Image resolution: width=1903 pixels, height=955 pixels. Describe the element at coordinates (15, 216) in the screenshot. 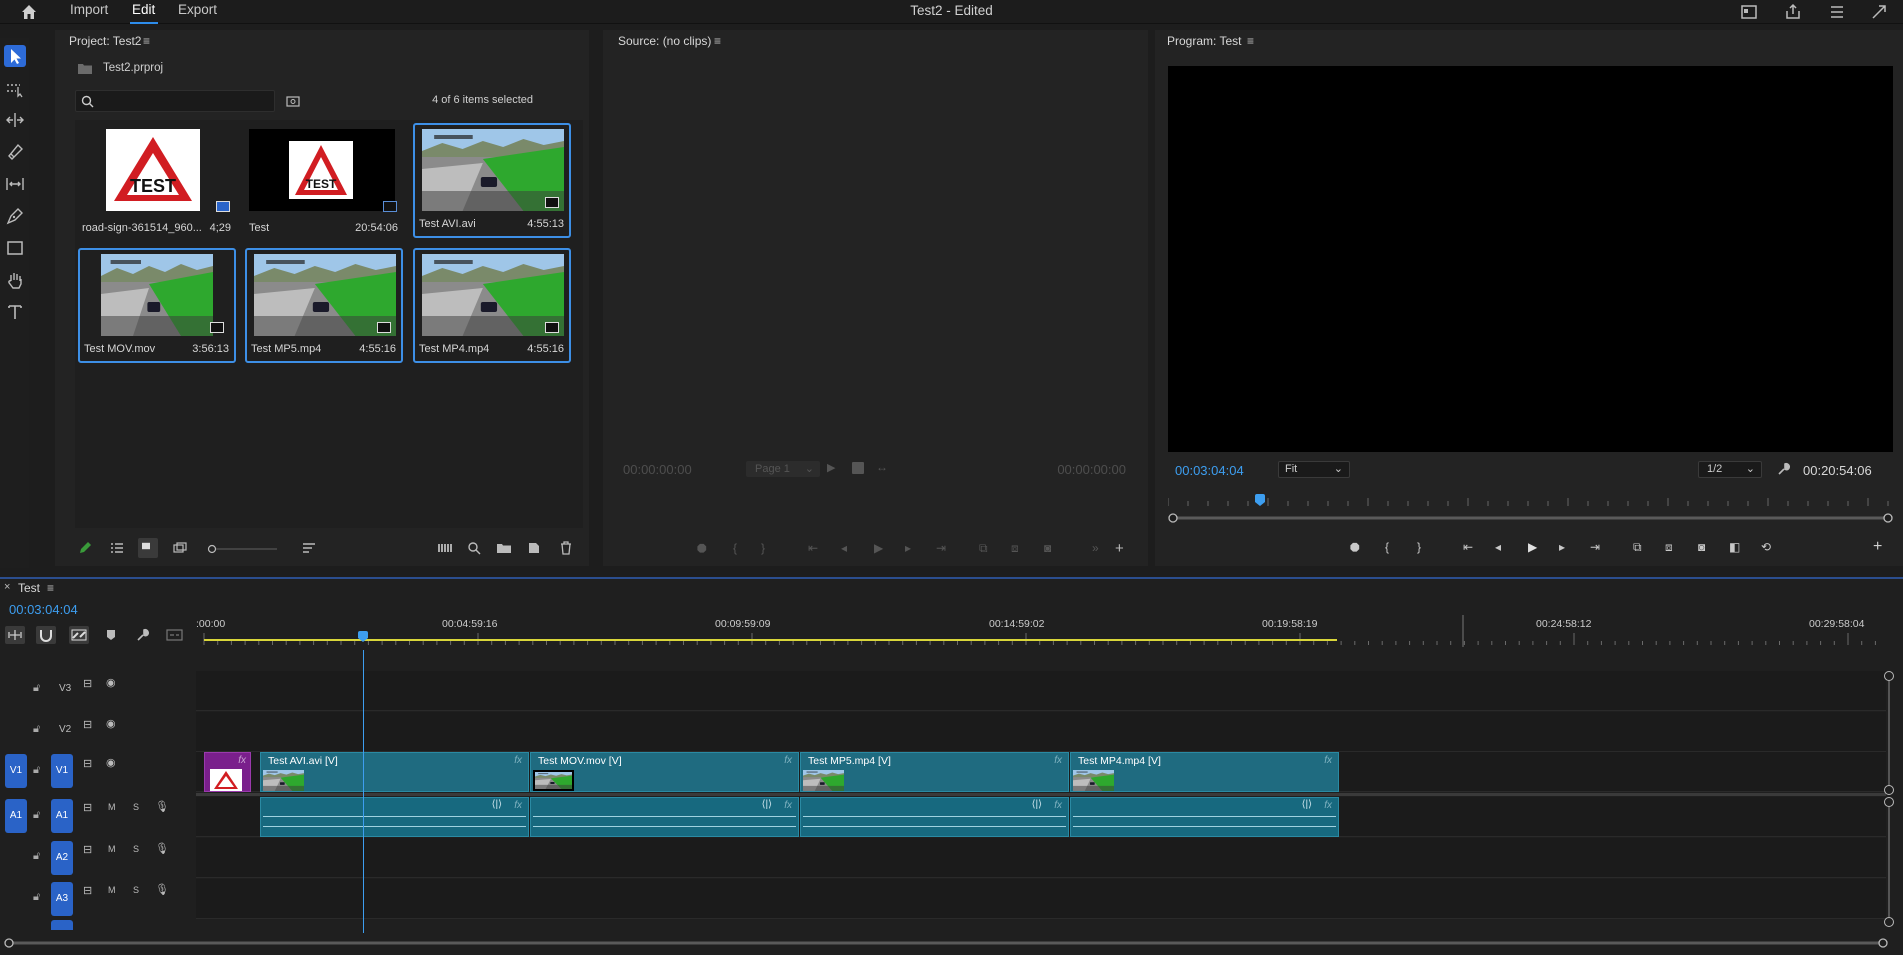

I see `pen-tool-icon` at that location.